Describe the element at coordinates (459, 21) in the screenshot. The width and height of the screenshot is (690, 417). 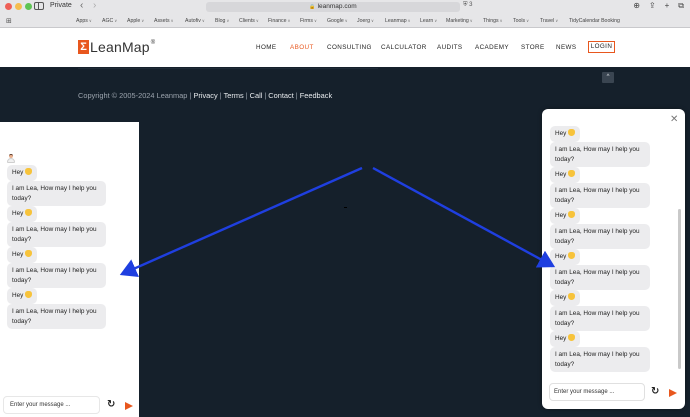
I see `bookmark-marketing: Marketing∨` at that location.